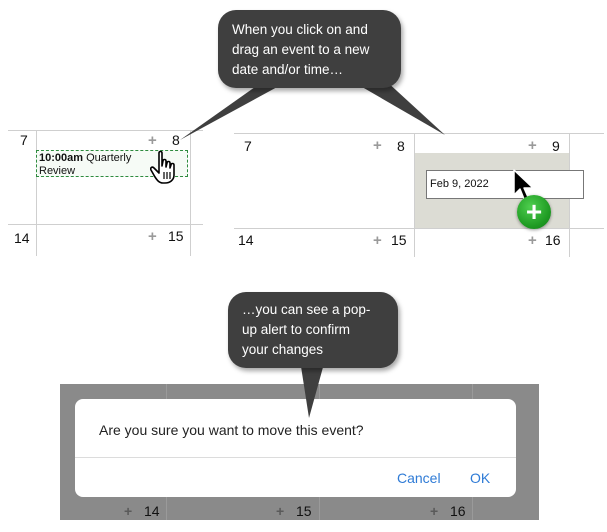 The height and width of the screenshot is (532, 607). Describe the element at coordinates (505, 184) in the screenshot. I see `drop-date-tooltip: Feb 9, 2022` at that location.